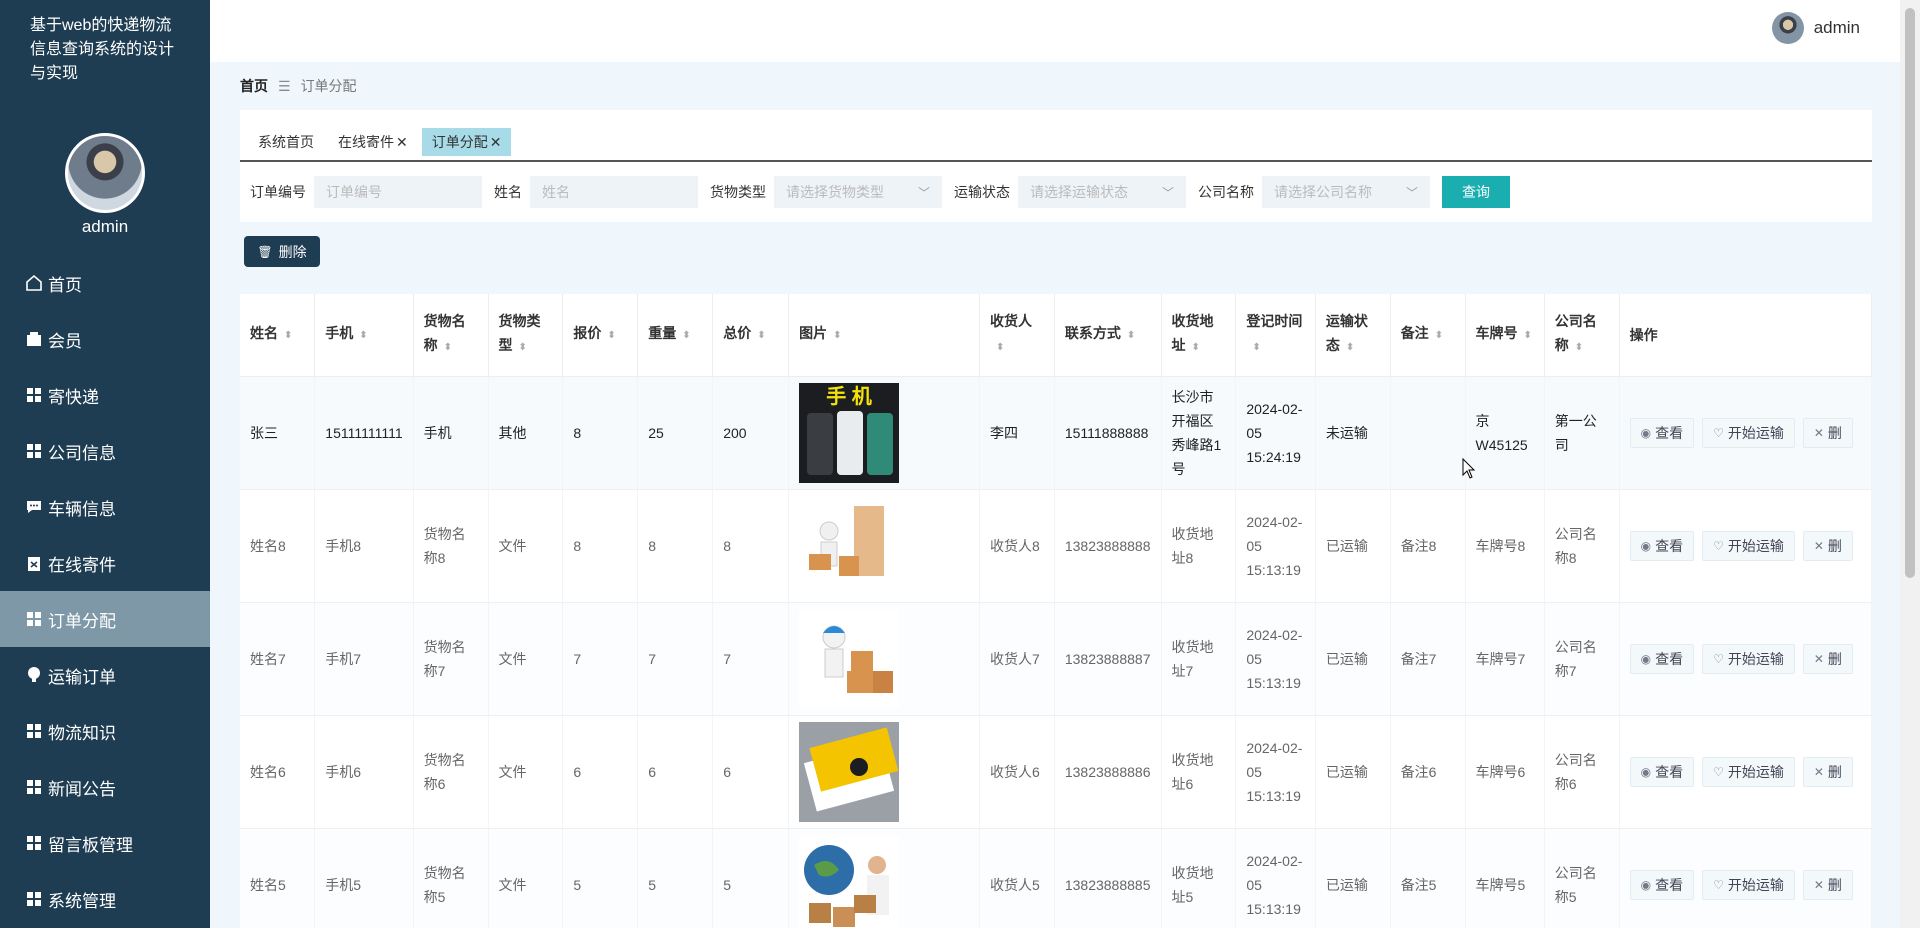 The width and height of the screenshot is (1920, 928). I want to click on table-cell: 收货地址5, so click(1199, 878).